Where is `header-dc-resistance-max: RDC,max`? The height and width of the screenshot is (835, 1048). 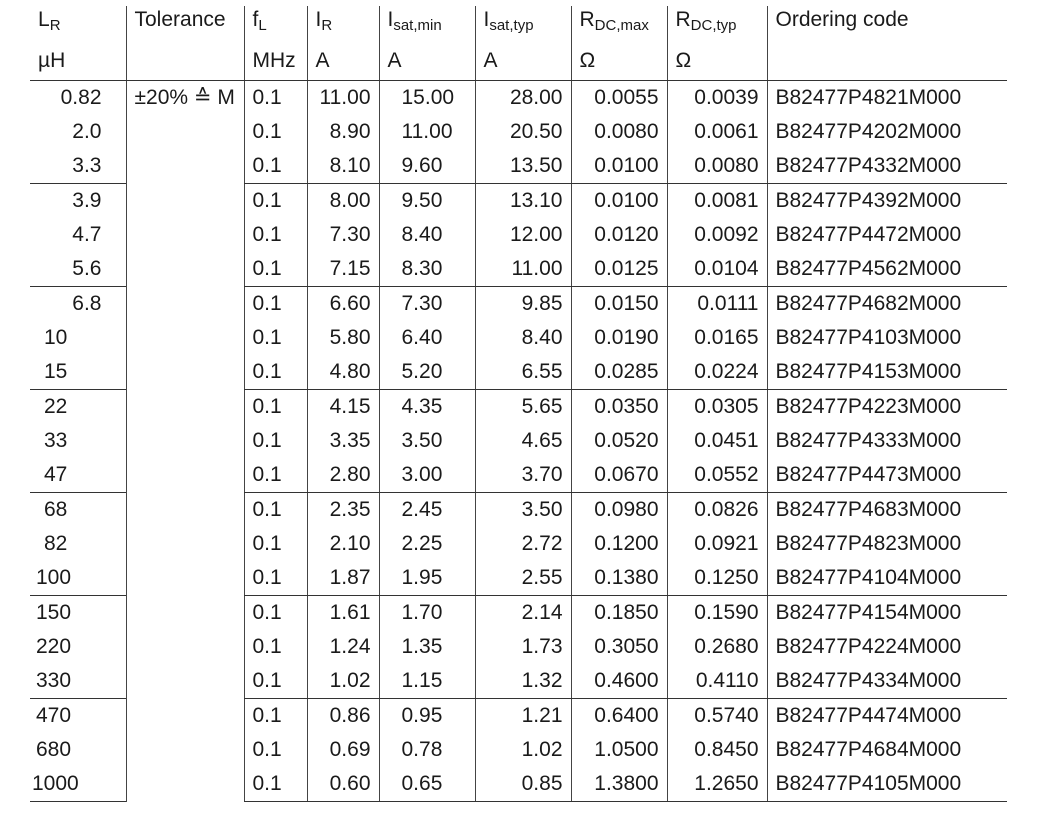
header-dc-resistance-max: RDC,max is located at coordinates (618, 24).